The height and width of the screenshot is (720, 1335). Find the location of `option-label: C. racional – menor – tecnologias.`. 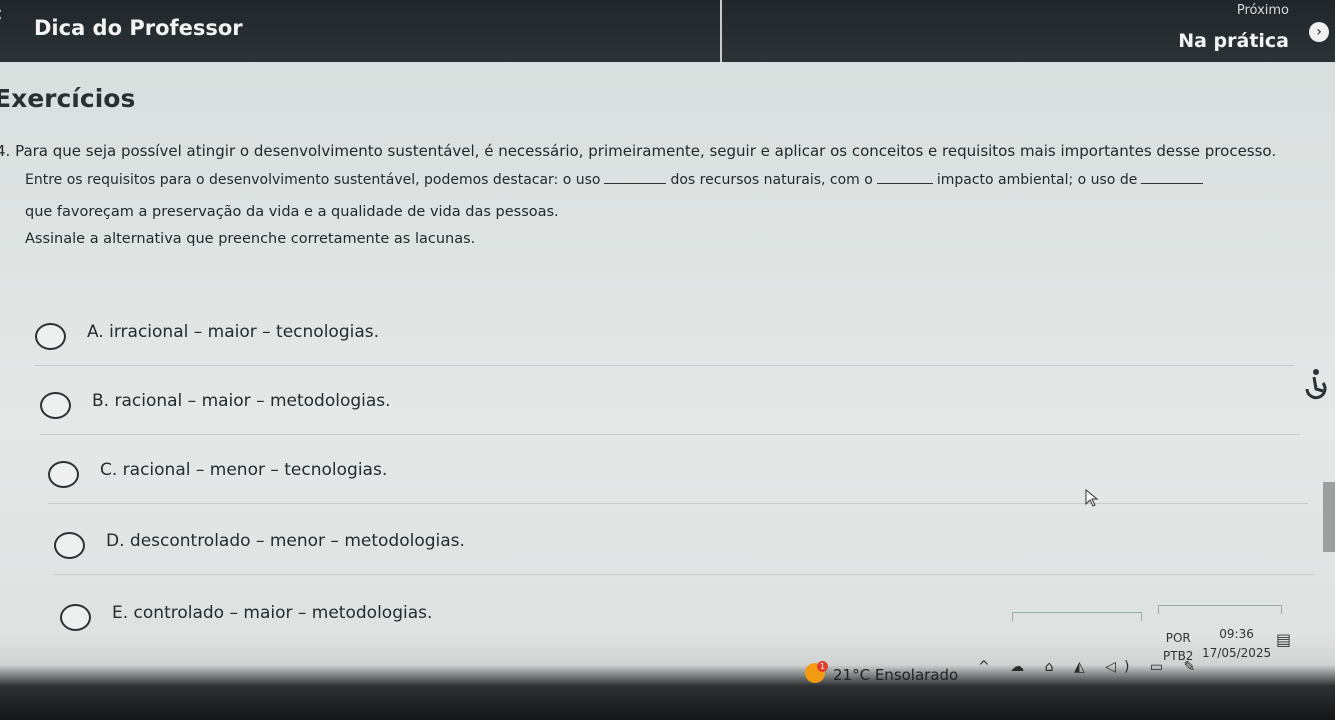

option-label: C. racional – menor – tecnologias. is located at coordinates (243, 470).